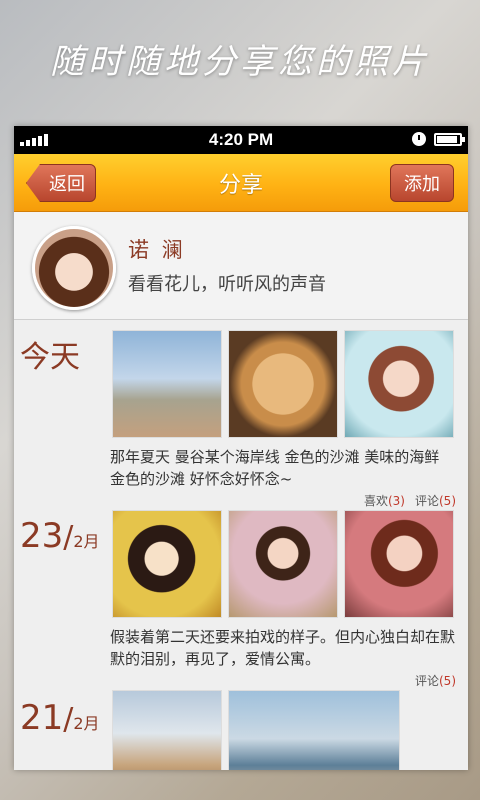  Describe the element at coordinates (42, 718) in the screenshot. I see `date-day: 21` at that location.